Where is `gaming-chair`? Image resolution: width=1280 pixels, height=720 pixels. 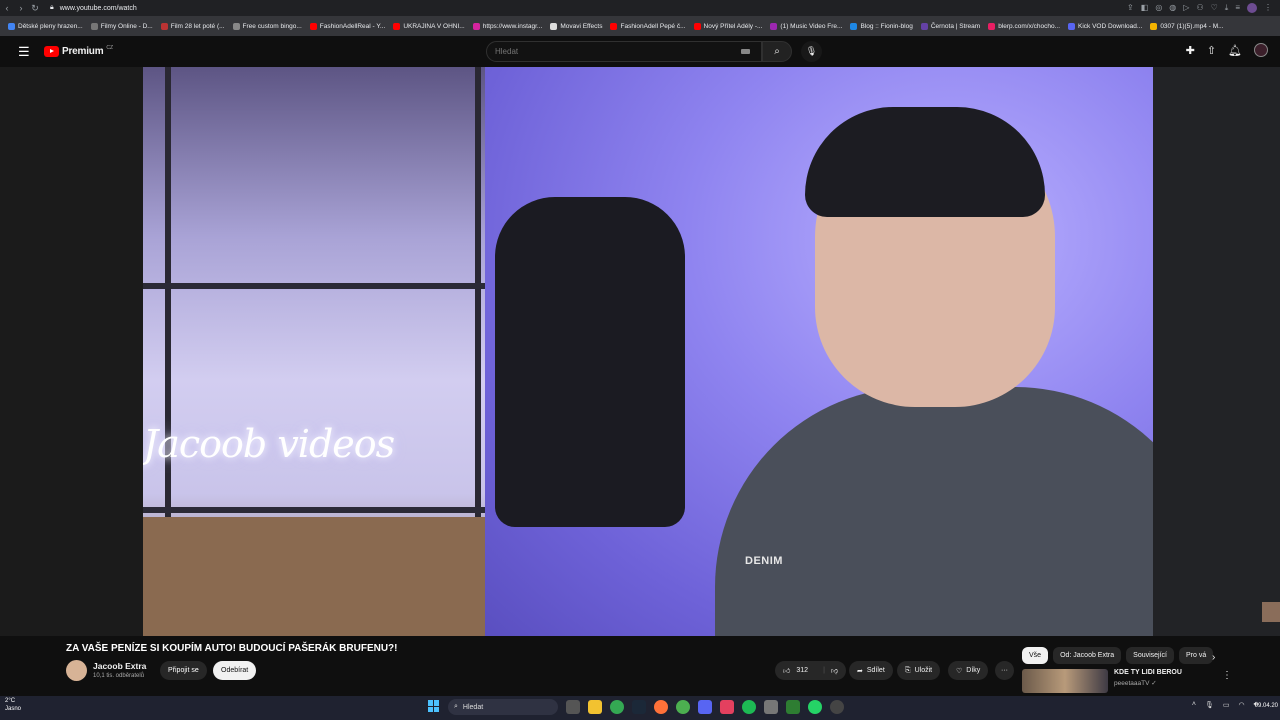
gaming-chair is located at coordinates (590, 362).